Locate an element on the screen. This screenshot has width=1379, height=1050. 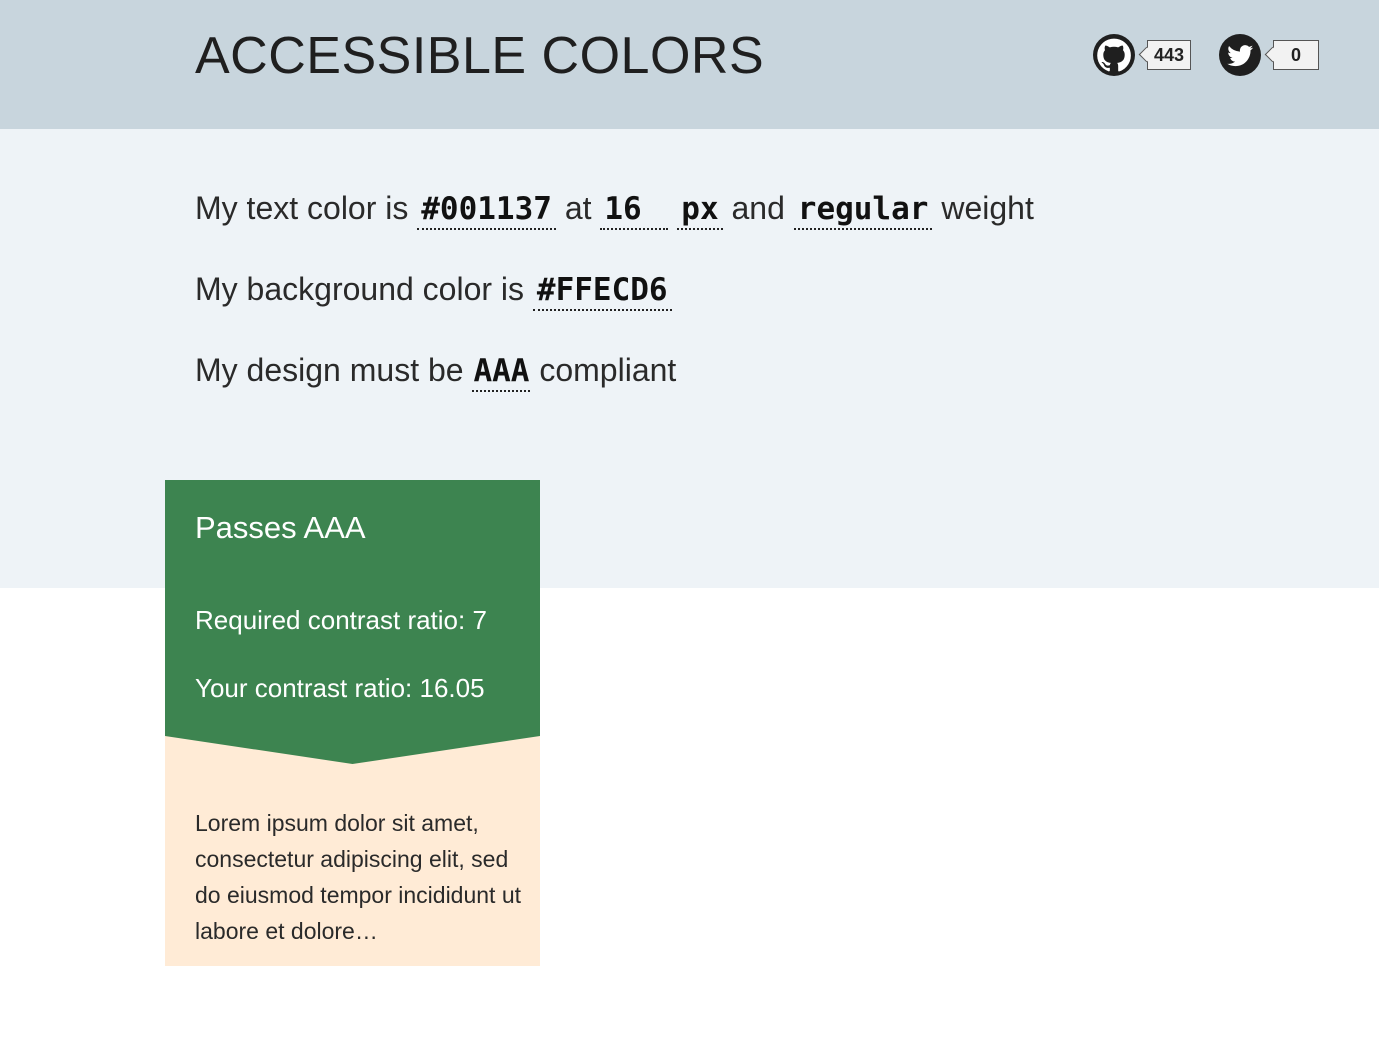
at-label: at is located at coordinates (578, 208).